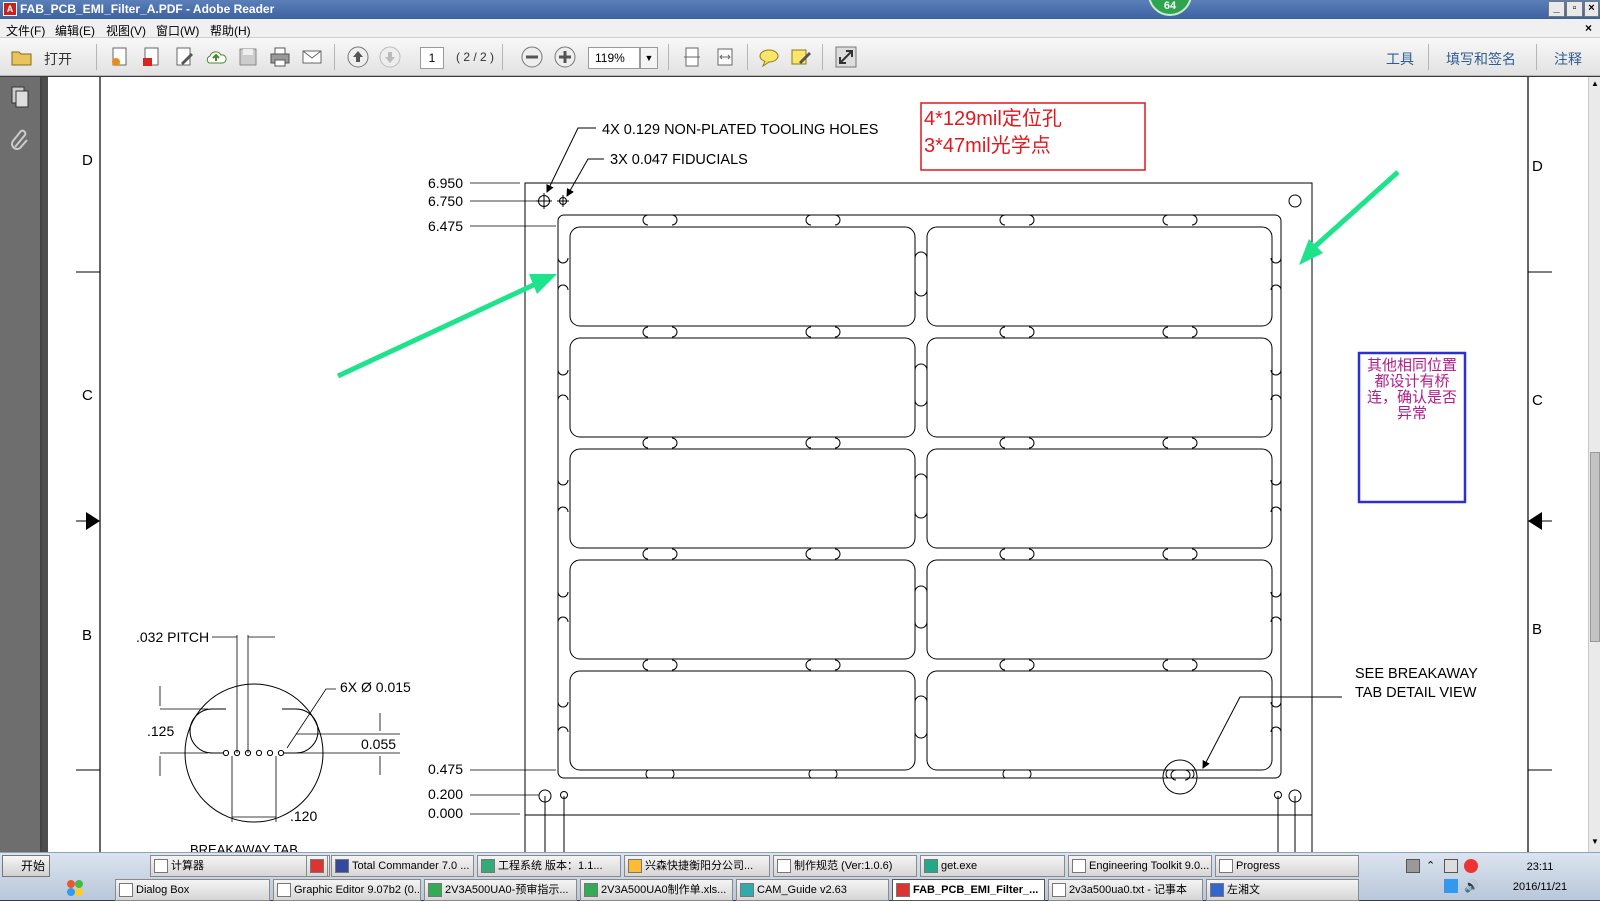  I want to click on clock-date: 2016/11/21, so click(1540, 887).